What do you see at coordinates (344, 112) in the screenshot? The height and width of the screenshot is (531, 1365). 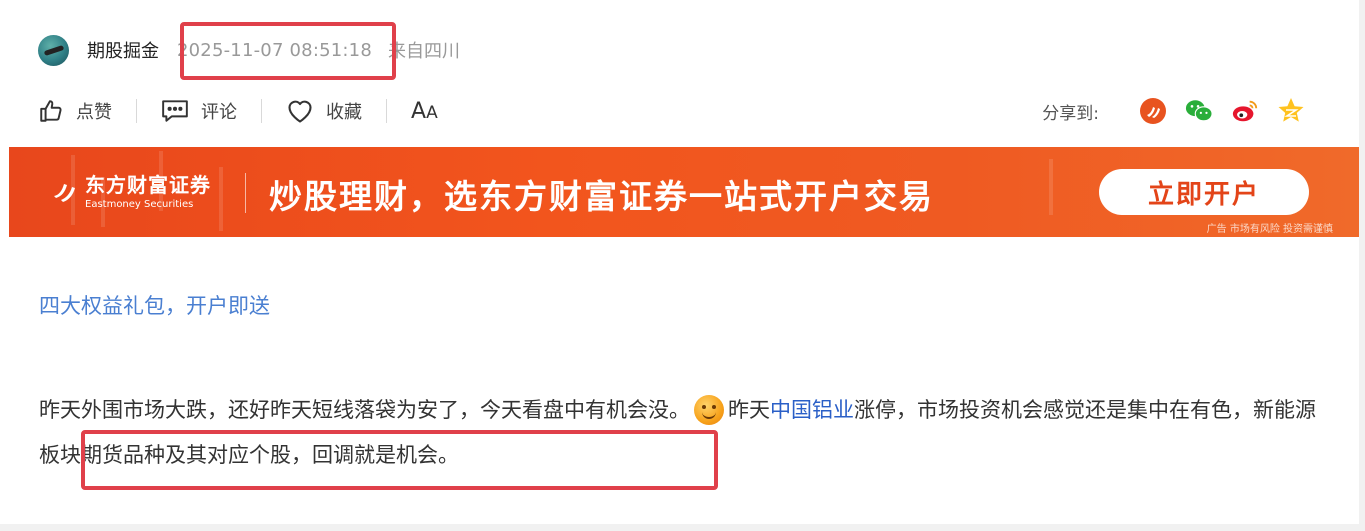 I see `favorite-label: 收藏` at bounding box center [344, 112].